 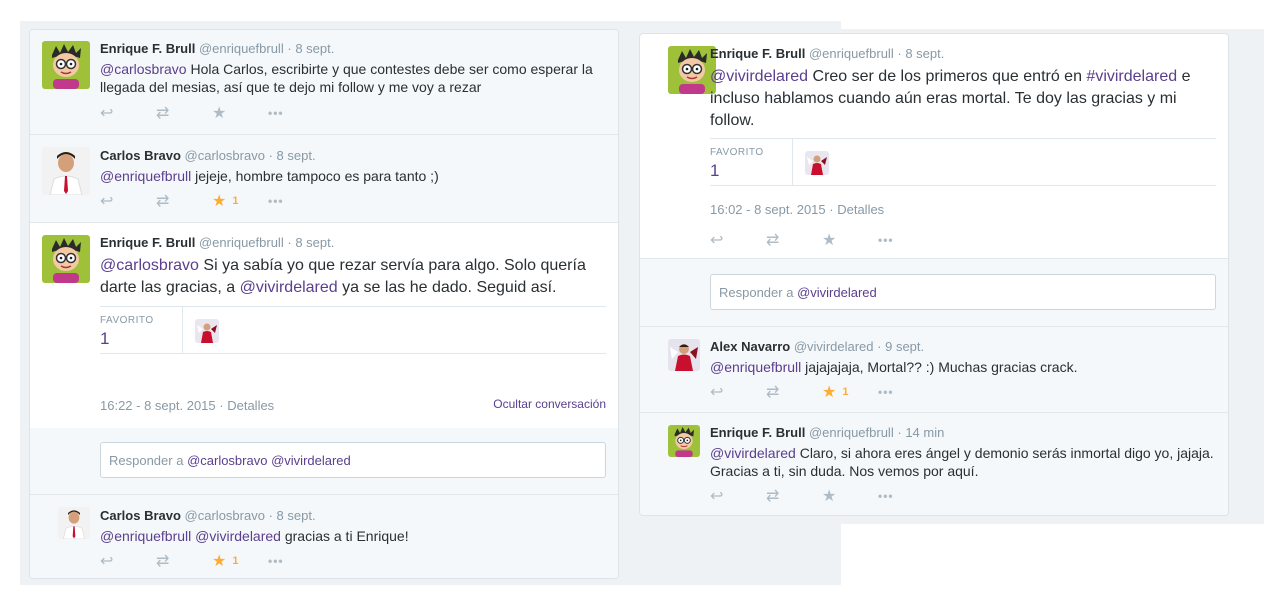 I want to click on tweet-body: Creo ser de los primeros que entró en, so click(x=947, y=76).